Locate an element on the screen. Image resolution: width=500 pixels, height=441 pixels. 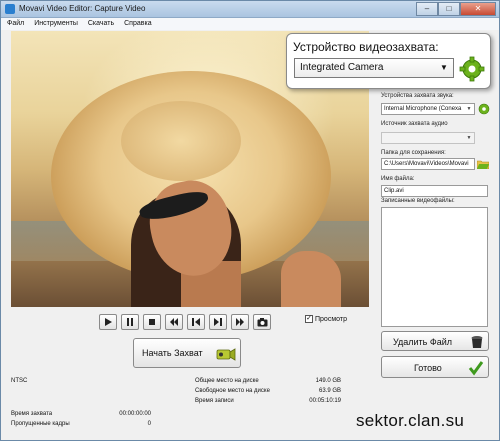
record-time-label: Время записи is located at coordinates (214, 401).